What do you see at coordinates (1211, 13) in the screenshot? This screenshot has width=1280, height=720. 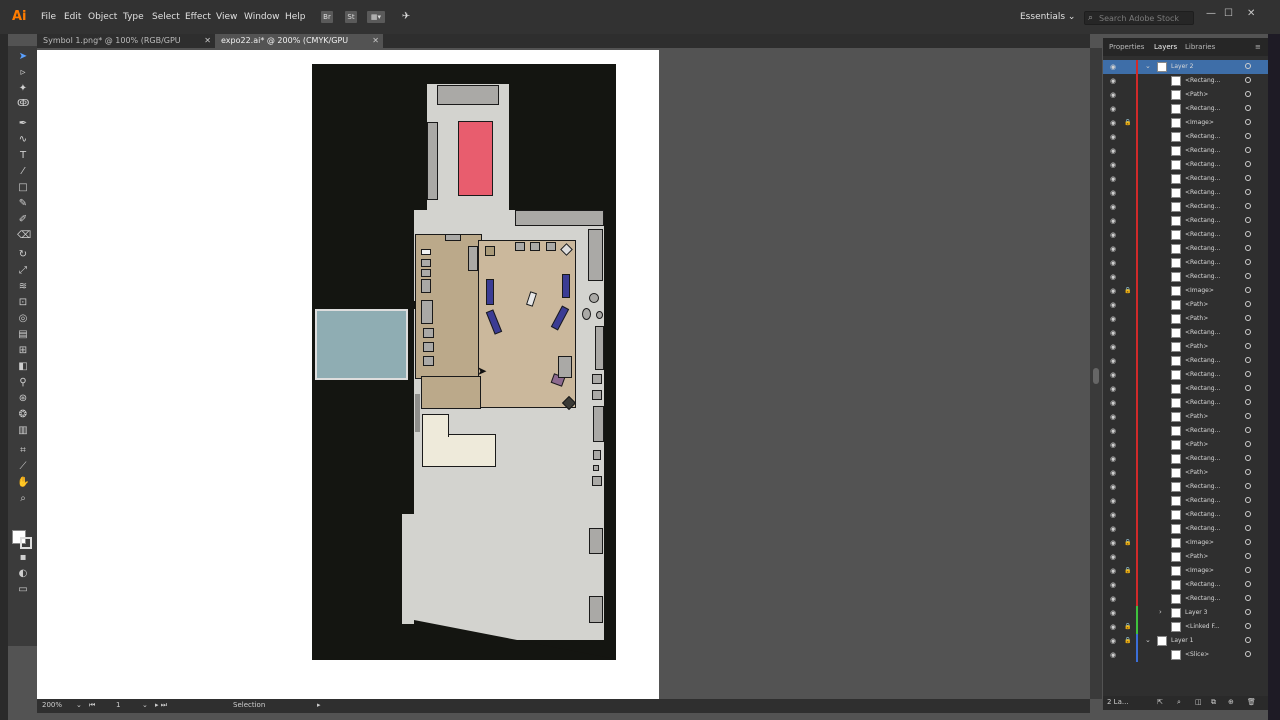 I see `minimize-icon: —` at bounding box center [1211, 13].